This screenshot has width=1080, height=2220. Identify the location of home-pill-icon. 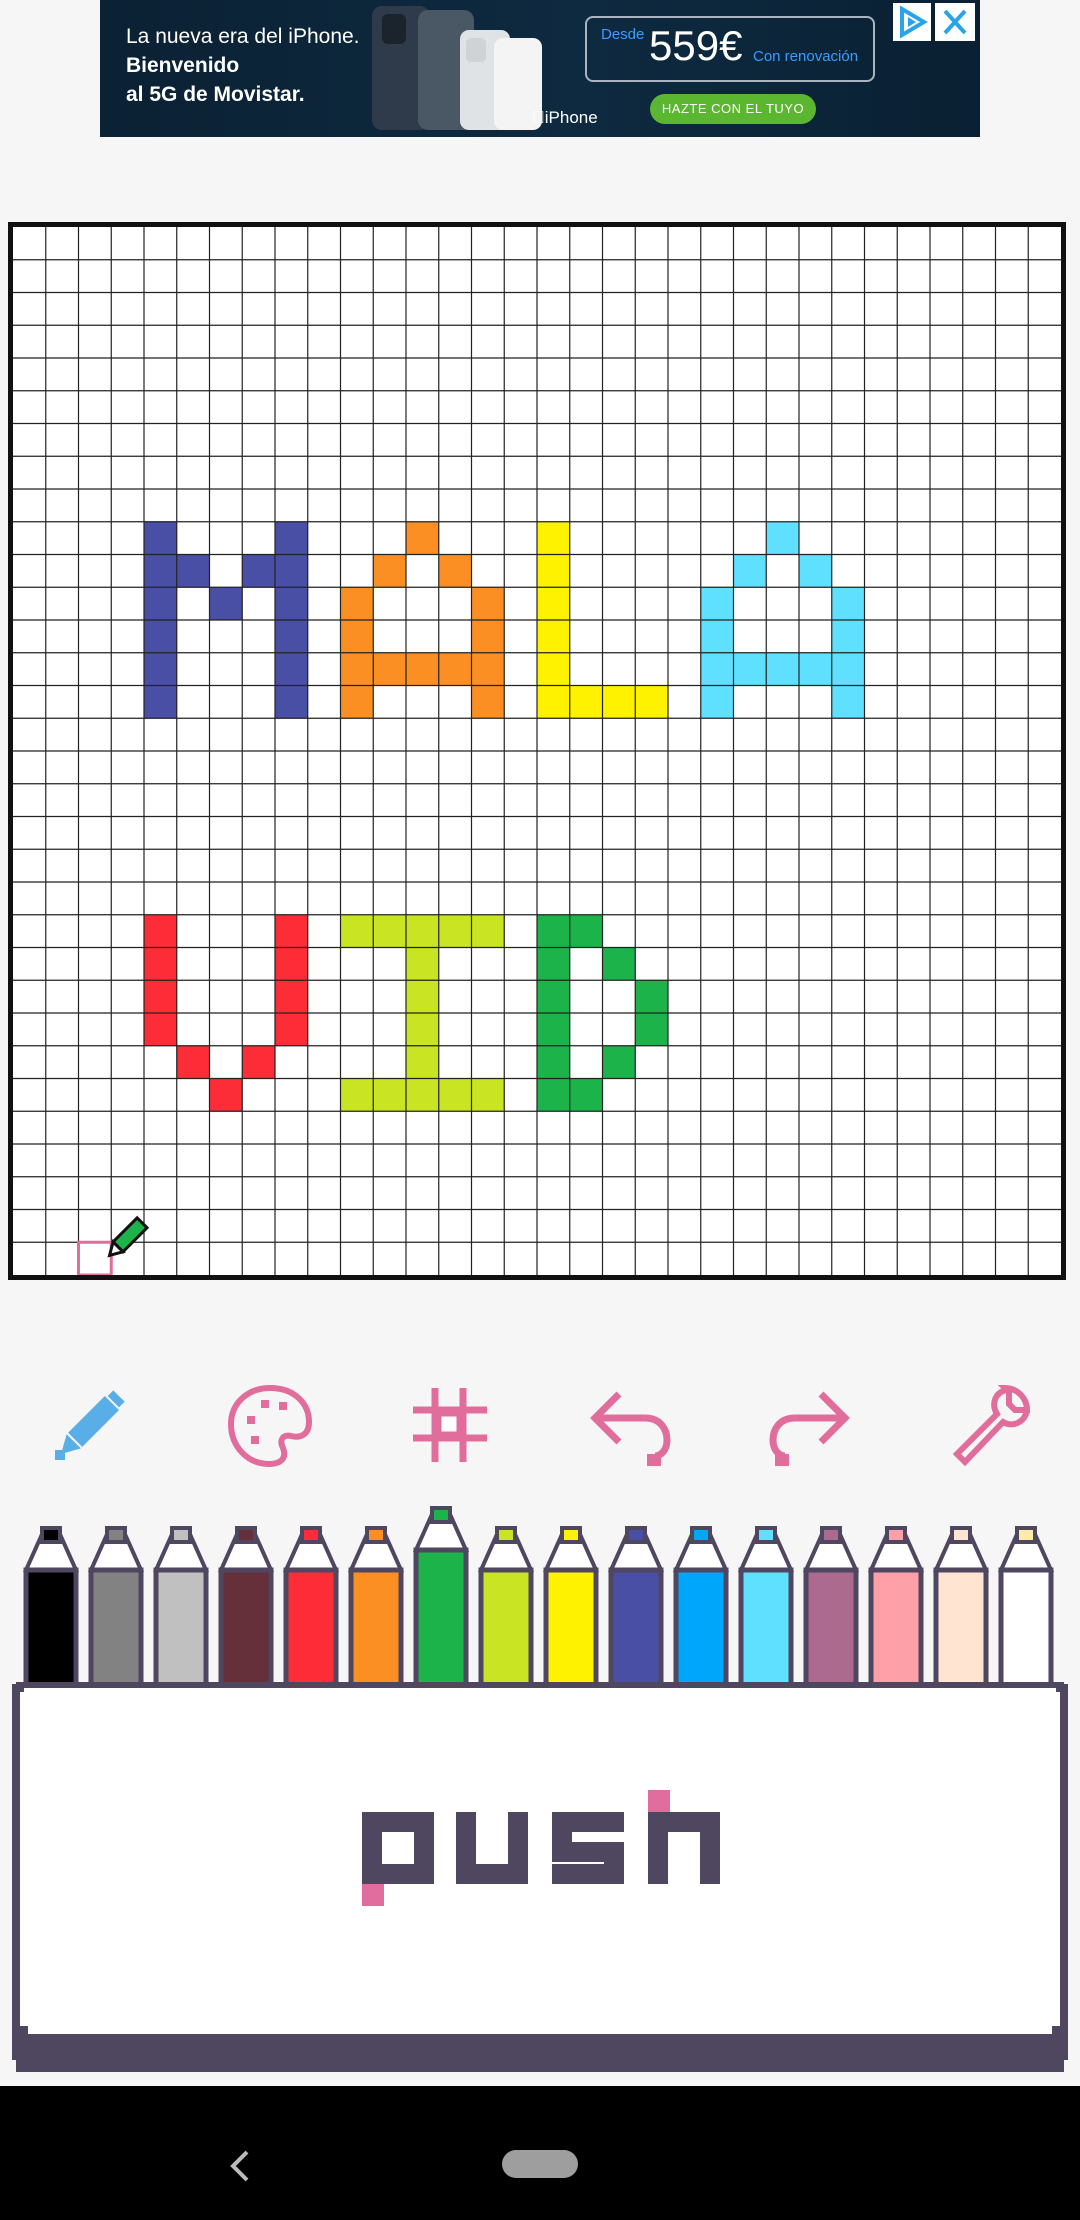
(540, 2164).